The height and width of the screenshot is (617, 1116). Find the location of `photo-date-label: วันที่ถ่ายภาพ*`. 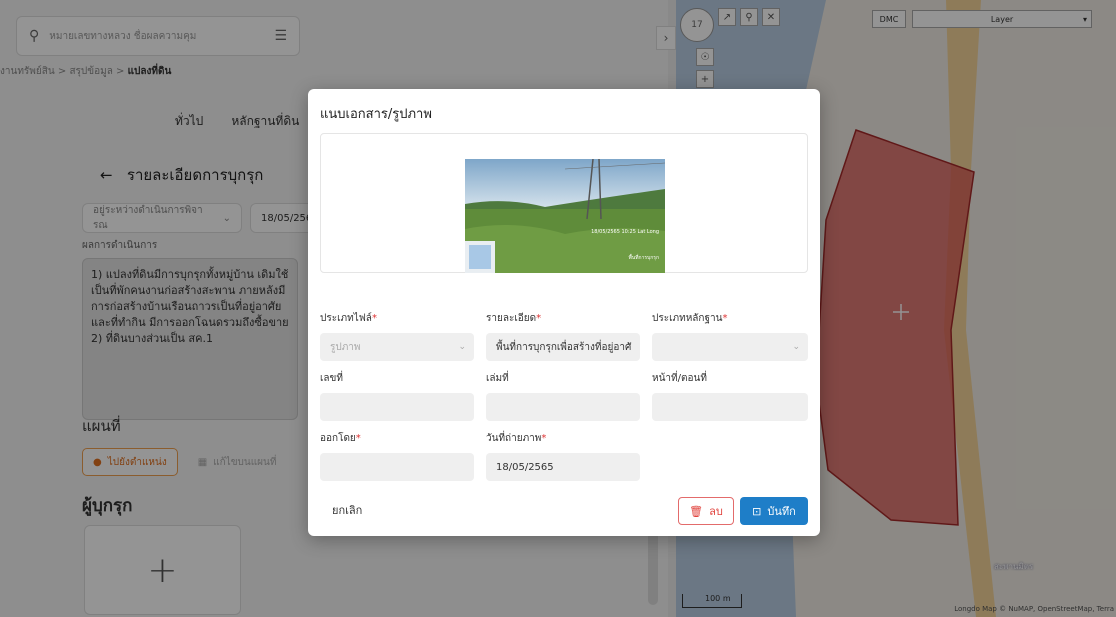

photo-date-label: วันที่ถ่ายภาพ* is located at coordinates (516, 438).